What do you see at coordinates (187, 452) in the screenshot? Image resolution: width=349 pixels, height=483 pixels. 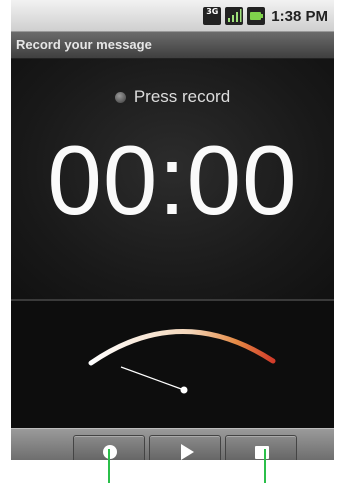 I see `play-icon` at bounding box center [187, 452].